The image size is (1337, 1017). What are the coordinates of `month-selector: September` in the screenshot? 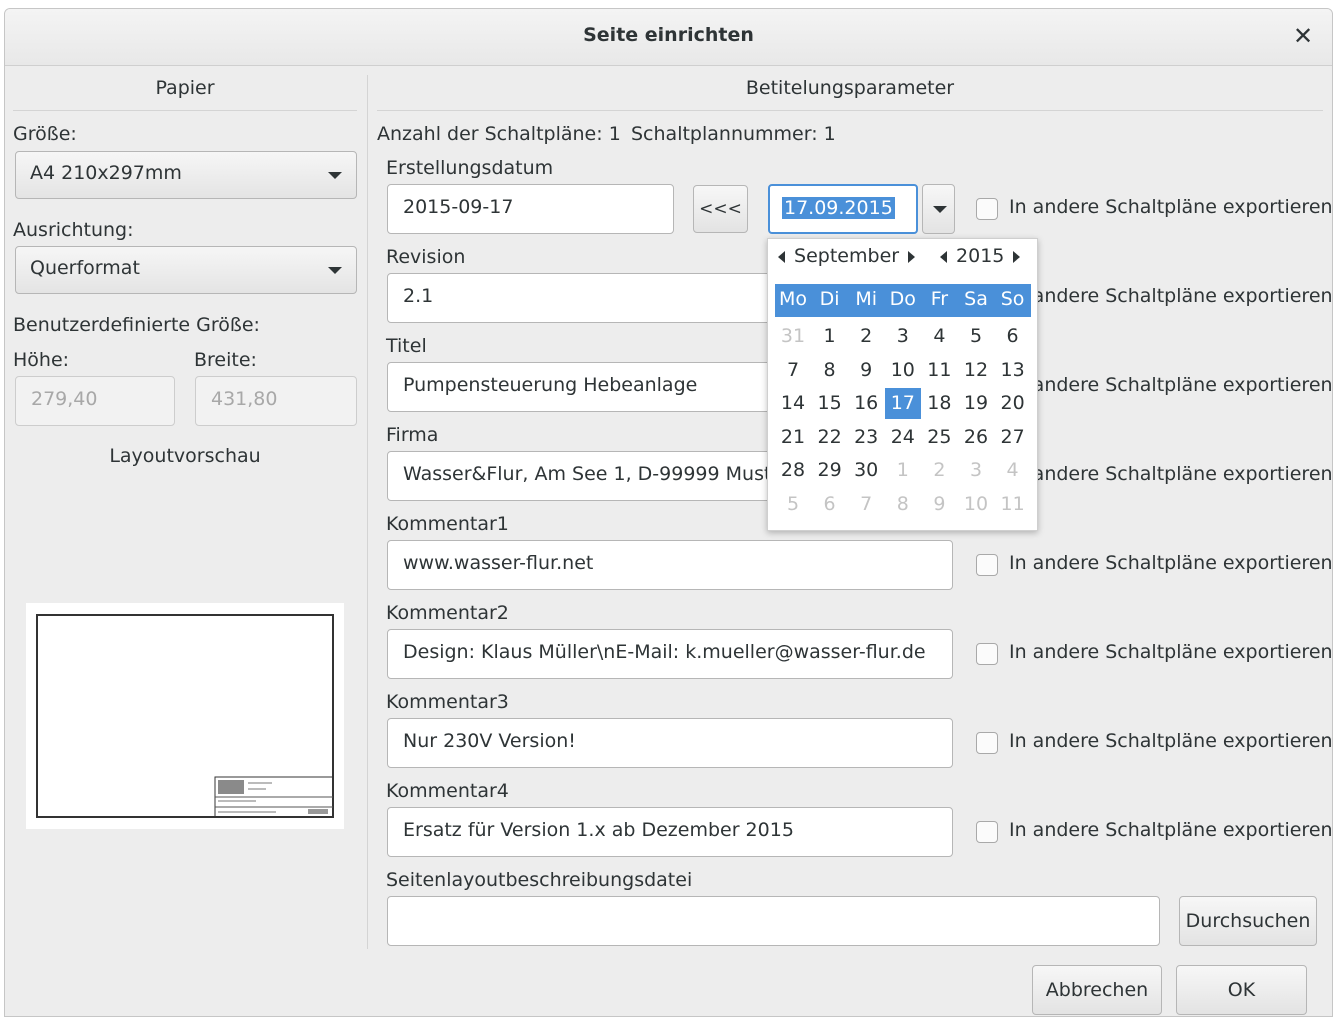 It's located at (847, 259).